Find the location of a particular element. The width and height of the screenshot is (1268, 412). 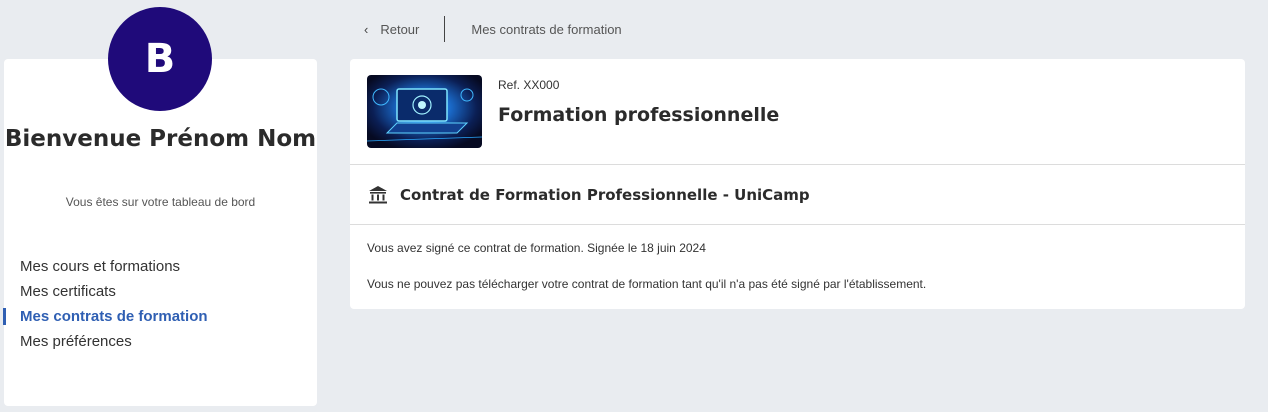

course-ref: Ref. XX000 is located at coordinates (529, 85).